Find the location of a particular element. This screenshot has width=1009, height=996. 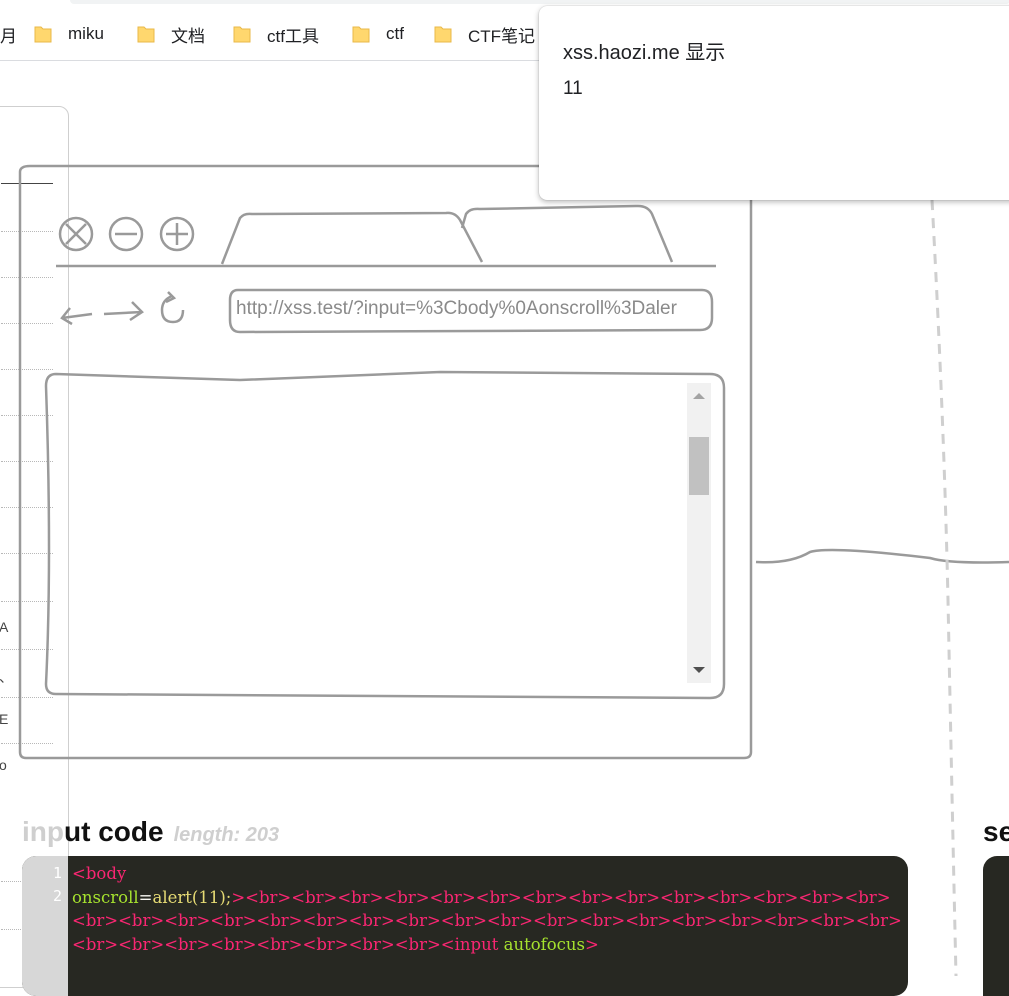

line-number: 2 is located at coordinates (57, 896).